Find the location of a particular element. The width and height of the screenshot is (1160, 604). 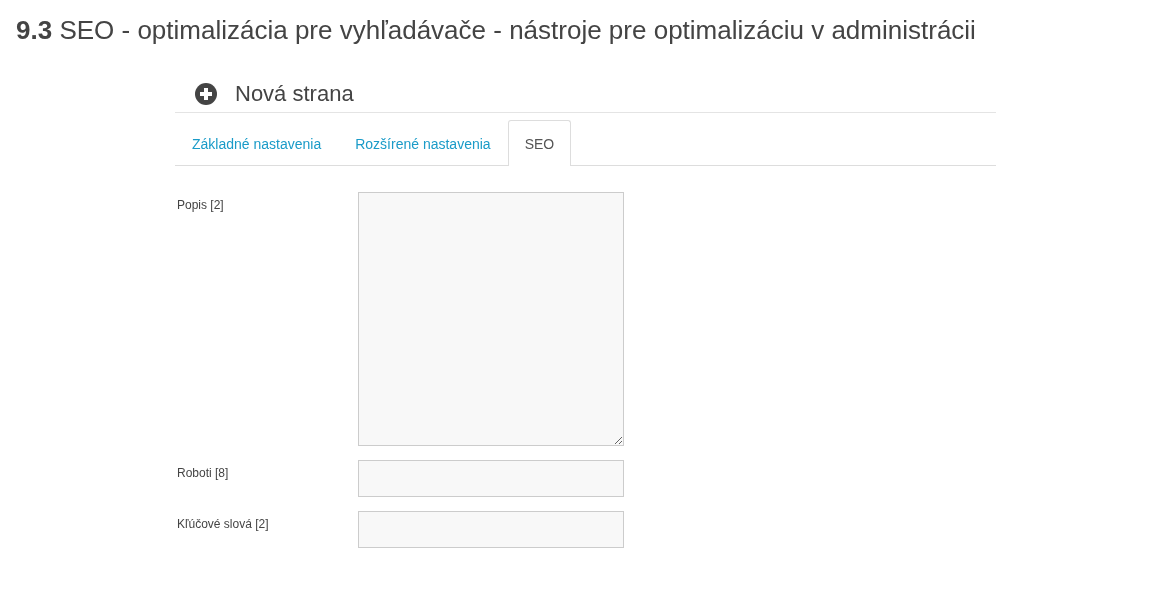

field-label: Popis [2] is located at coordinates (200, 205).